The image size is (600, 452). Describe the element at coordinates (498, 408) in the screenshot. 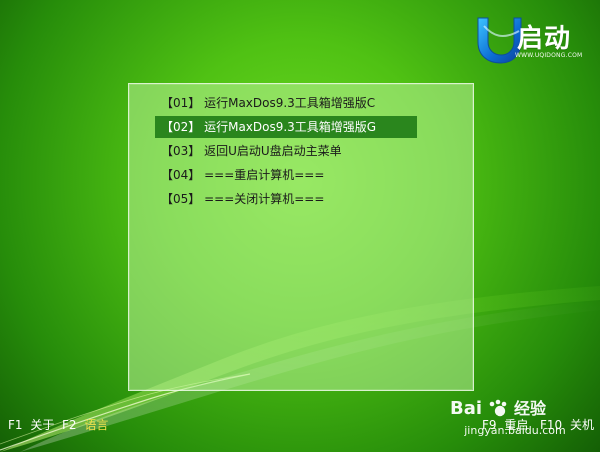

I see `baidu-paw-icon: Bai 经验` at that location.